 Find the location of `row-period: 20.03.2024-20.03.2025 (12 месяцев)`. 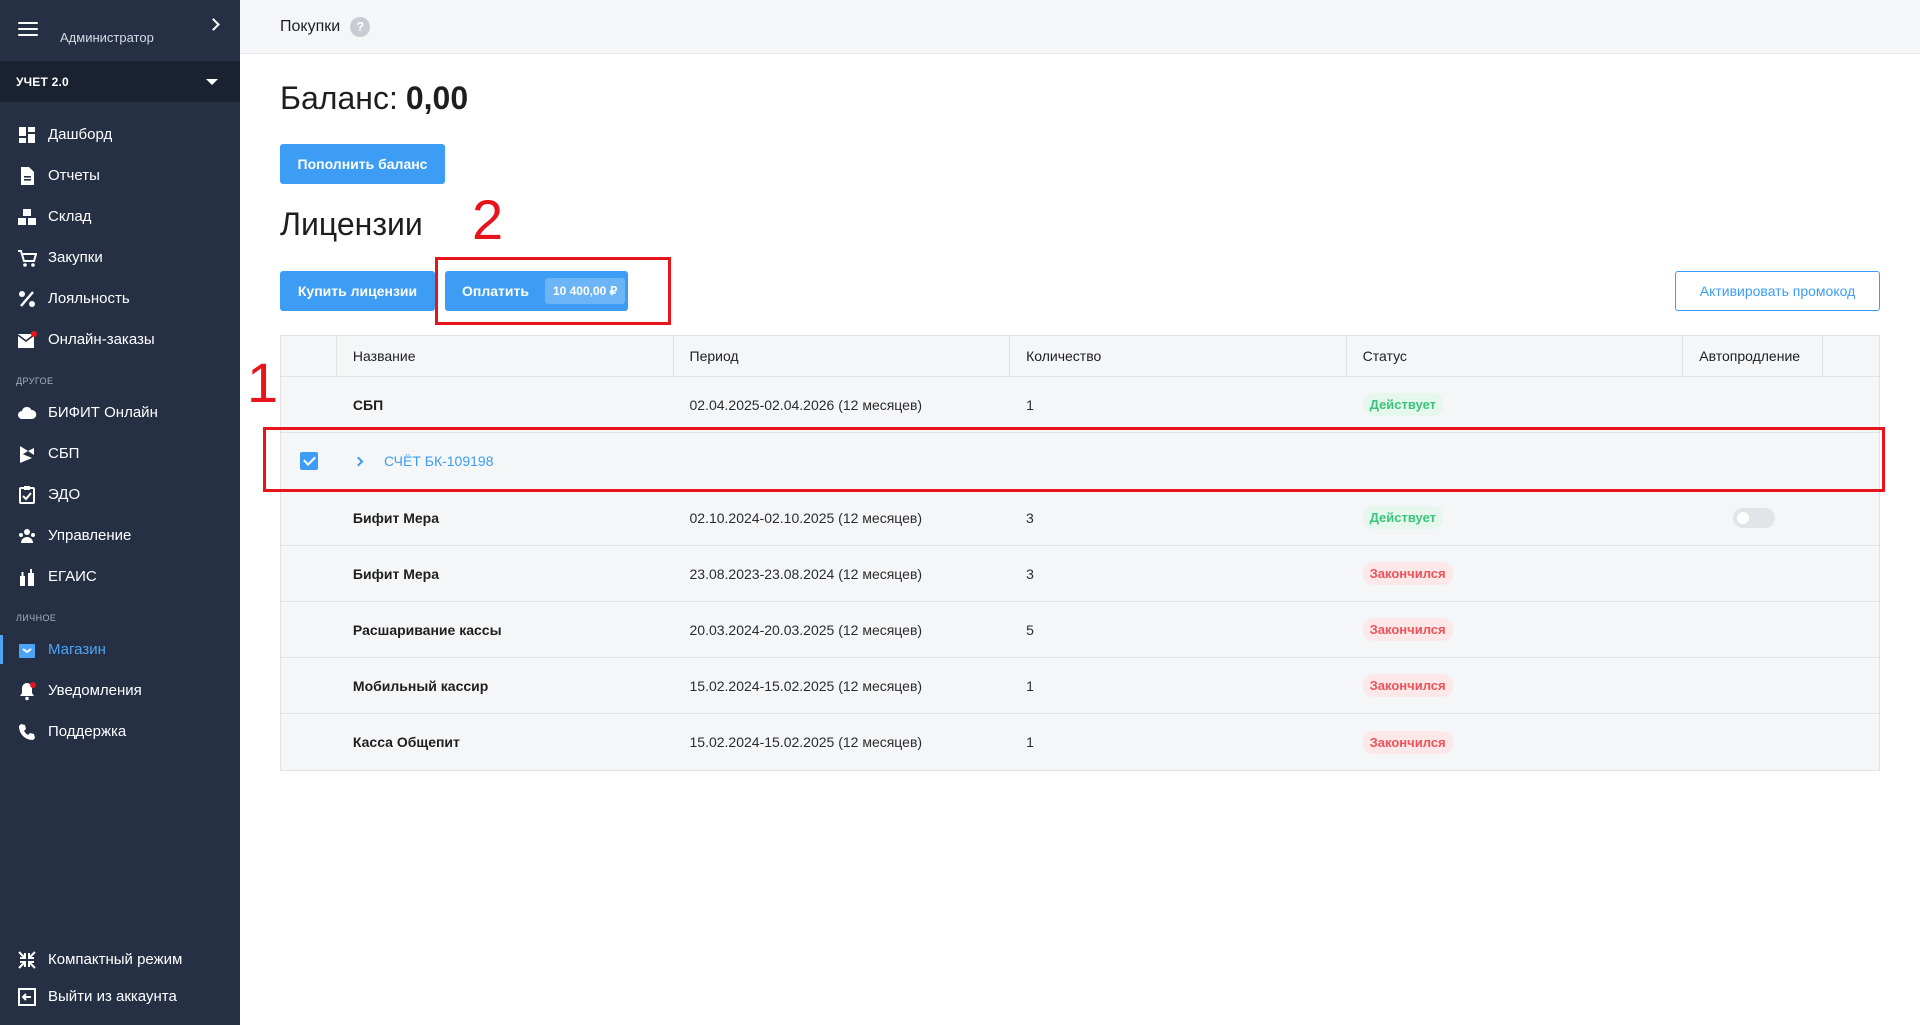

row-period: 20.03.2024-20.03.2025 (12 месяцев) is located at coordinates (806, 629).